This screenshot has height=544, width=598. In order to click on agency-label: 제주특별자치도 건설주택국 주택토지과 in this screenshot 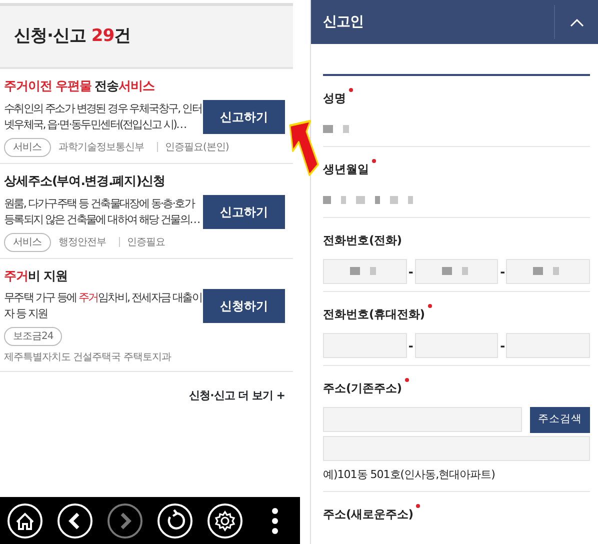, I will do `click(88, 358)`.